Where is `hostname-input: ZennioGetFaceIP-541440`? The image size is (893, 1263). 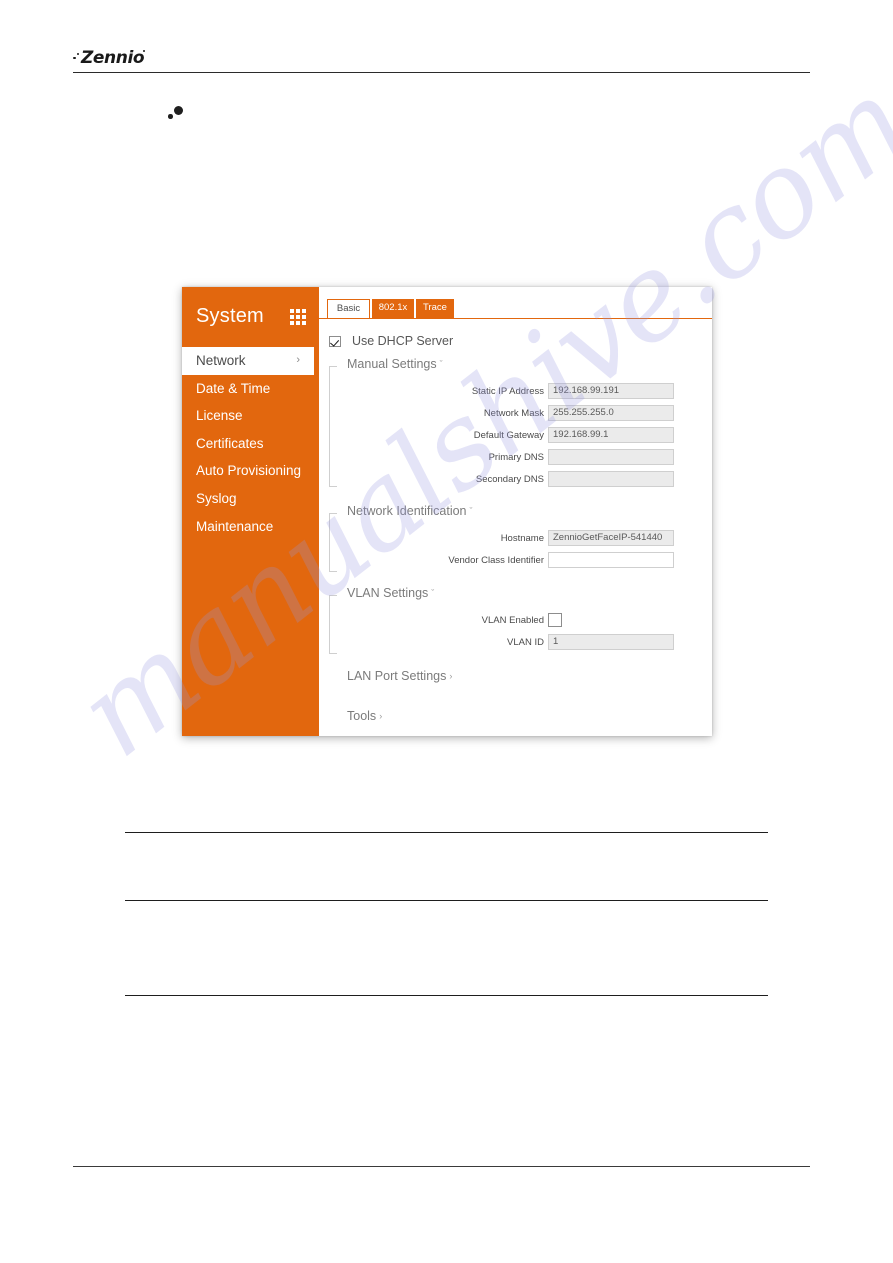 hostname-input: ZennioGetFaceIP-541440 is located at coordinates (611, 538).